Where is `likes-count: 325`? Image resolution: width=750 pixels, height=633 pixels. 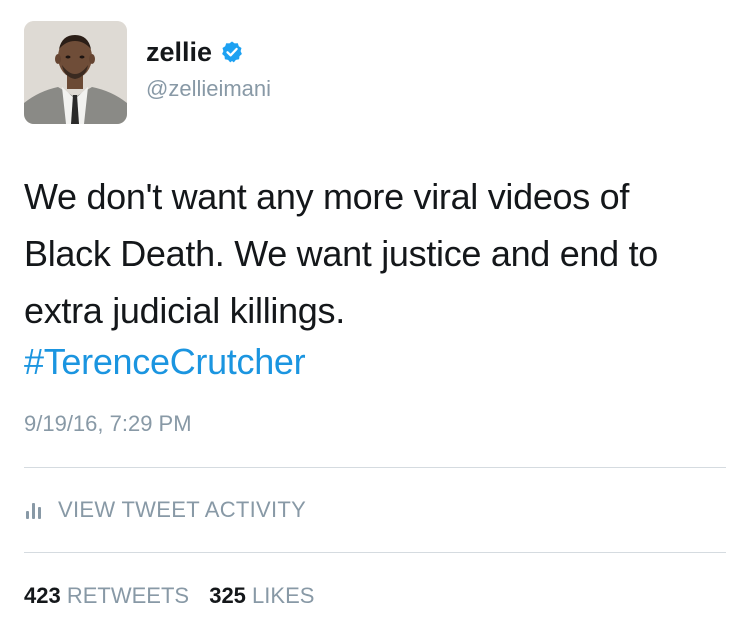 likes-count: 325 is located at coordinates (227, 595).